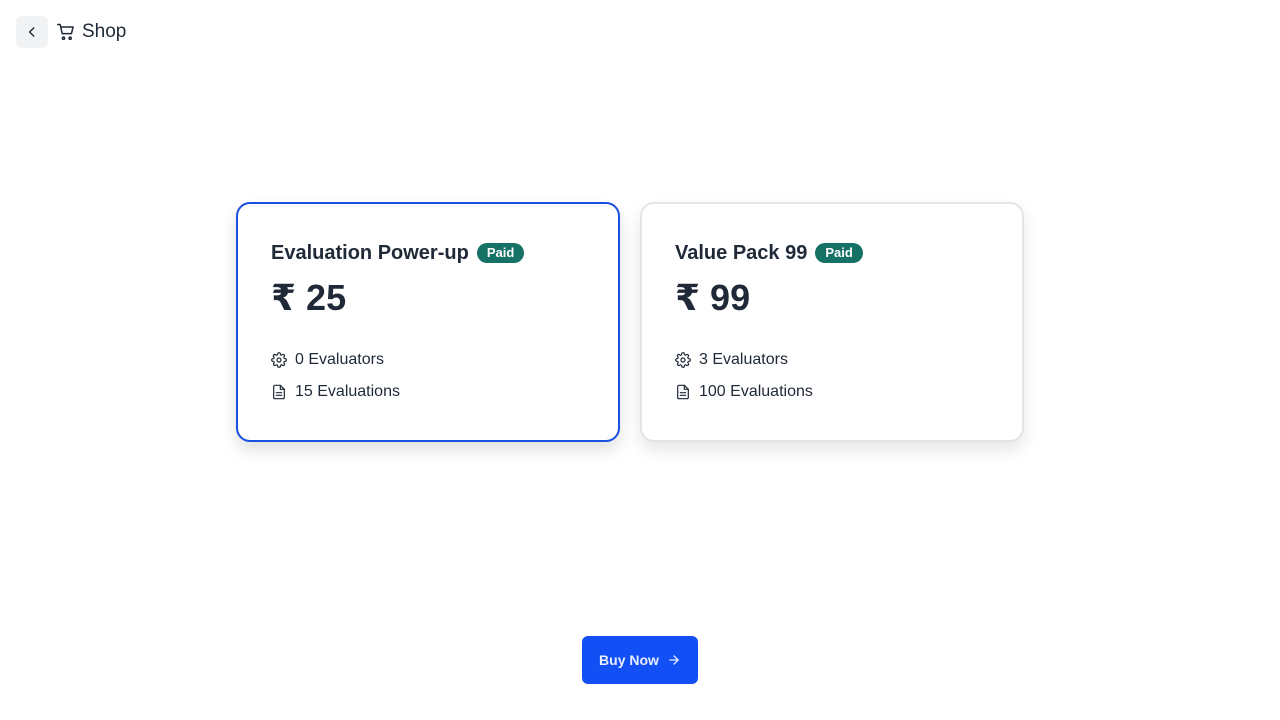 This screenshot has width=1280, height=720. What do you see at coordinates (309, 297) in the screenshot?
I see `plan-price: ₹ 25` at bounding box center [309, 297].